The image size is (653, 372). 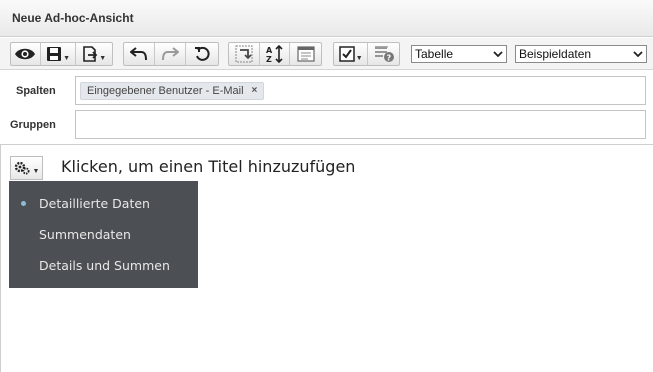 What do you see at coordinates (360, 124) in the screenshot?
I see `groups-drop-zone` at bounding box center [360, 124].